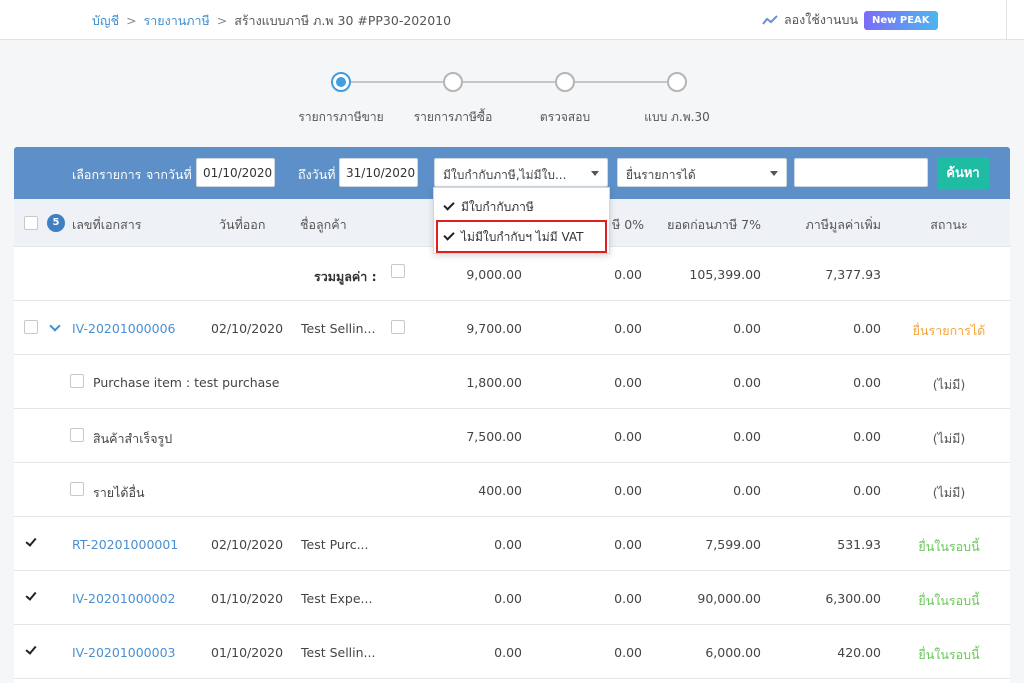 The height and width of the screenshot is (683, 1024). I want to click on vat-amount: 6,300.00, so click(853, 598).